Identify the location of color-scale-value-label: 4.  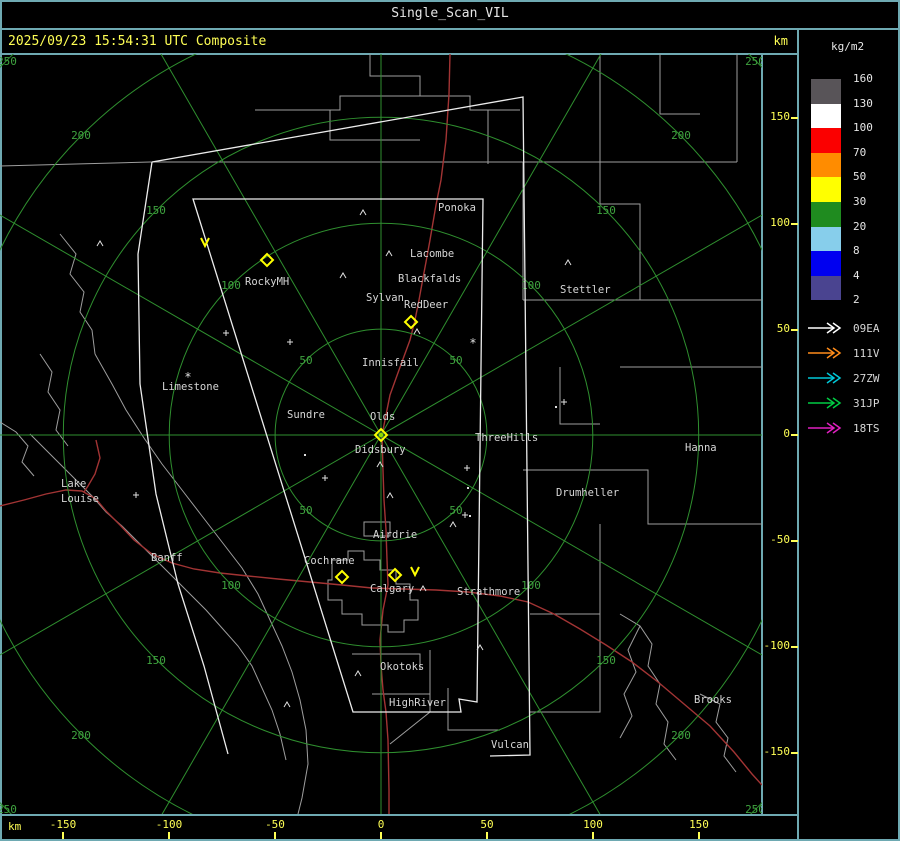
(856, 275).